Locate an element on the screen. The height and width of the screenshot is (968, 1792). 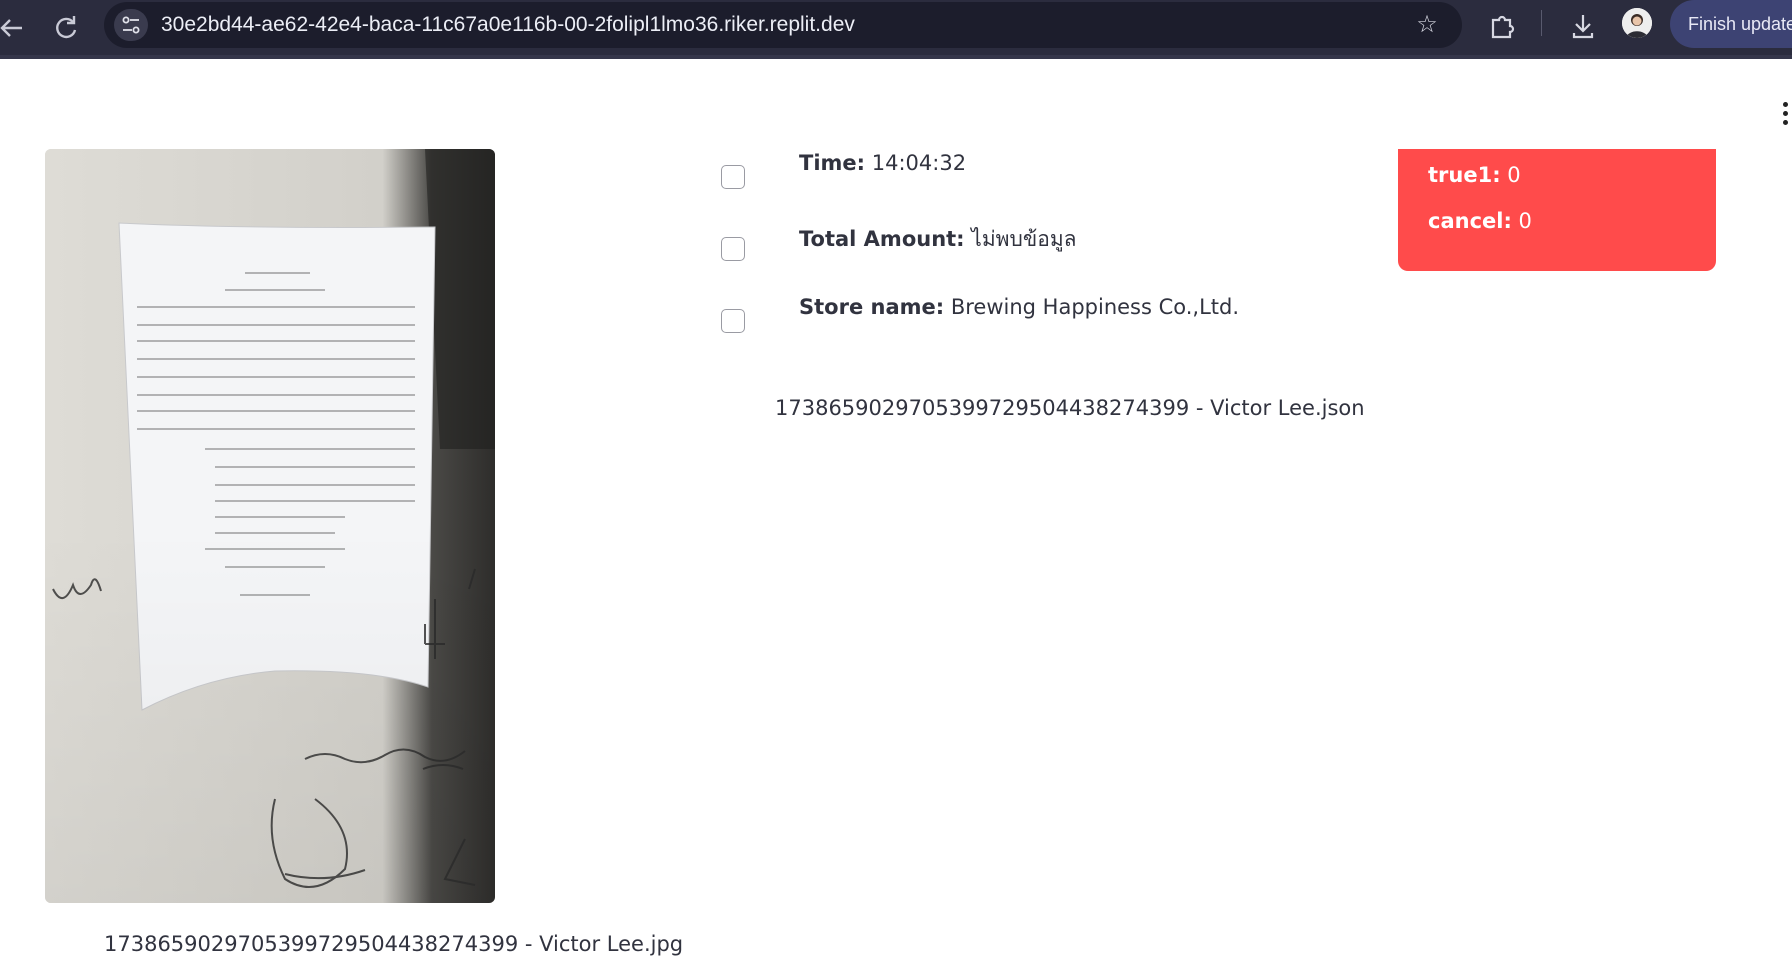
finish-update-button: Finish update is located at coordinates (1731, 24).